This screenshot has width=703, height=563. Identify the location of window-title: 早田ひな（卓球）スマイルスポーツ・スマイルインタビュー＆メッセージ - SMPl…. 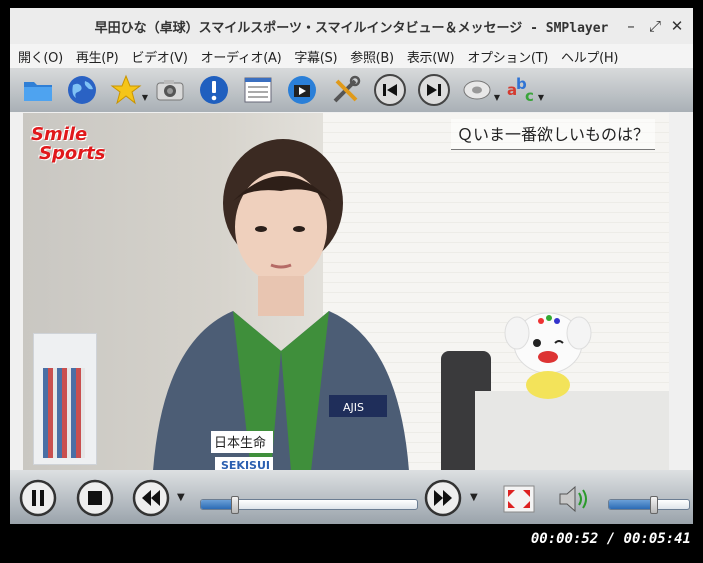
(351, 28).